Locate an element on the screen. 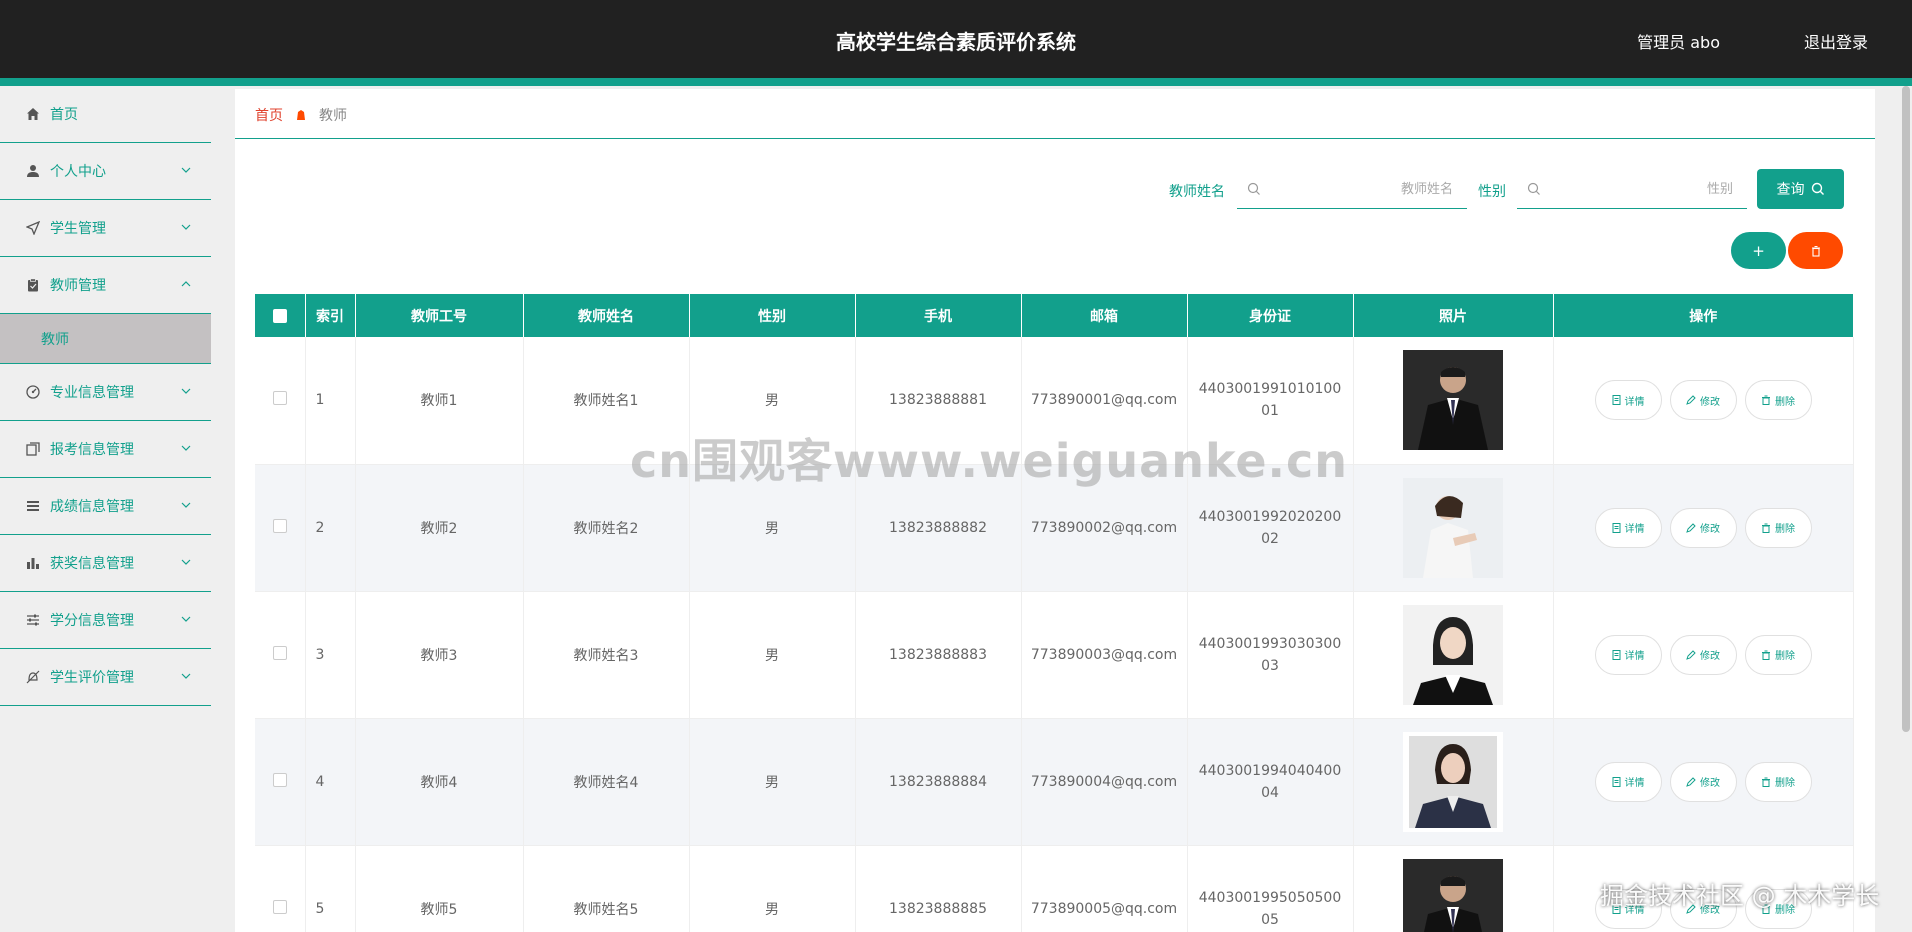  gender-search is located at coordinates (1632, 189).